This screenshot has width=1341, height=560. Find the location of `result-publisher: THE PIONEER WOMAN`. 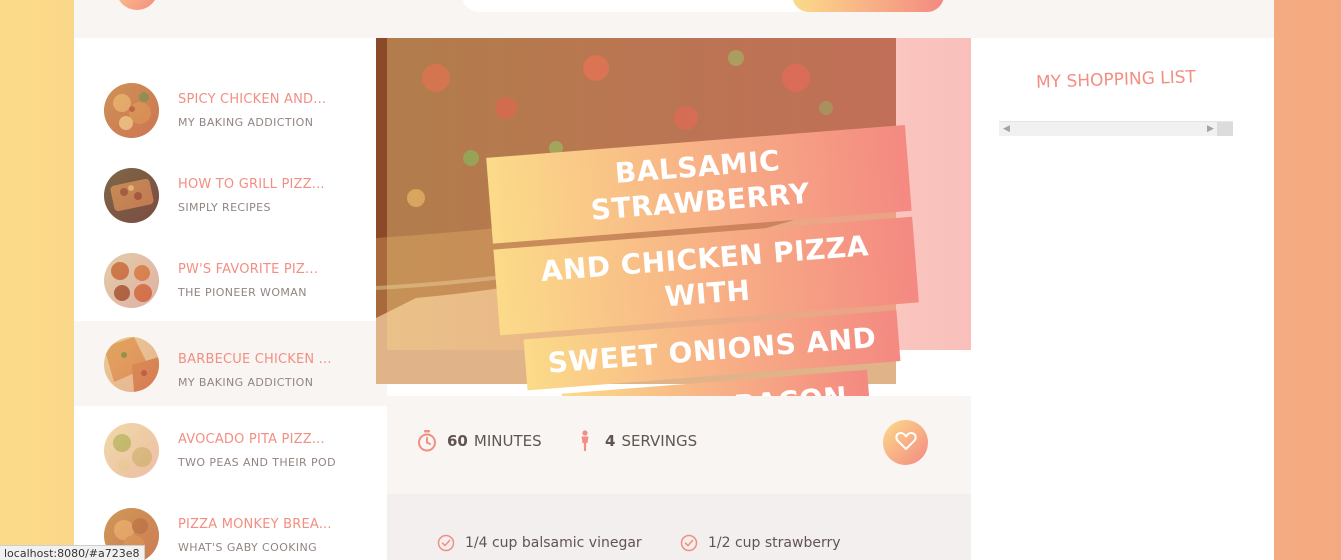

result-publisher: THE PIONEER WOMAN is located at coordinates (242, 292).